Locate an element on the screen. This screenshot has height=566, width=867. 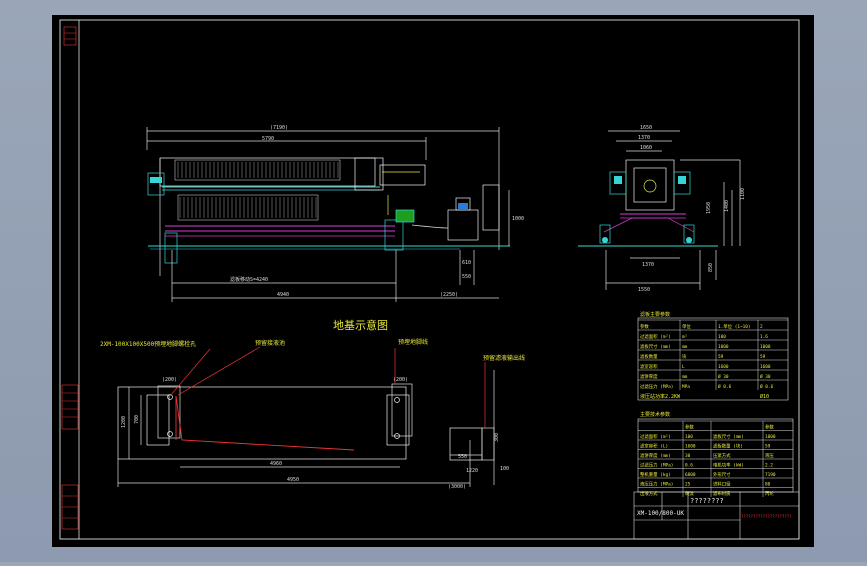
table-cell: 滤饼厚度 (mm) is located at coordinates (655, 455).